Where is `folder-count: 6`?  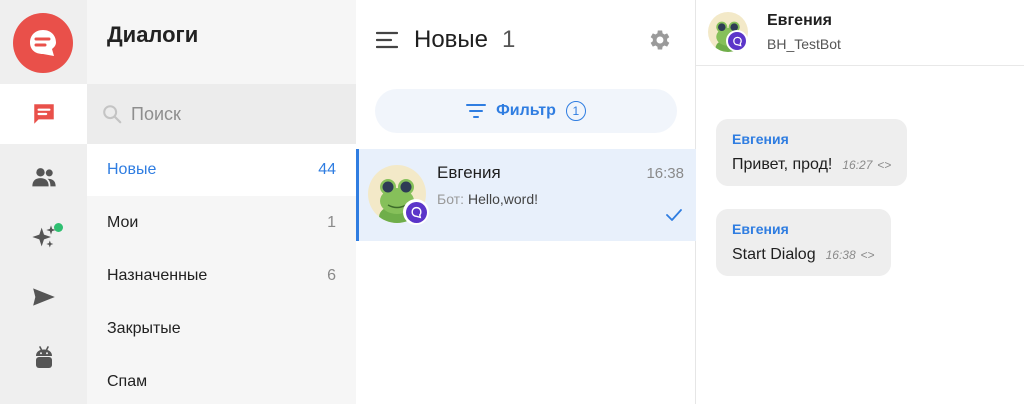
folder-count: 6 is located at coordinates (331, 275).